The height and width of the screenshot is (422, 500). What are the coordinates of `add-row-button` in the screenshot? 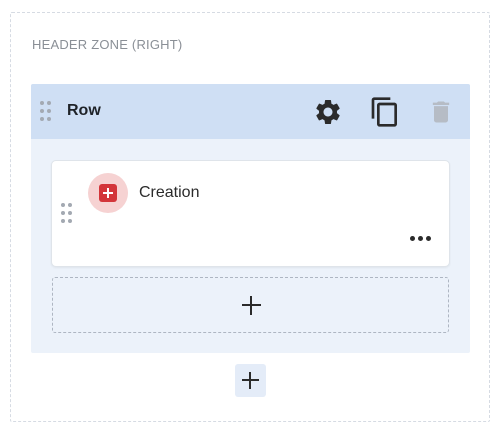 It's located at (250, 380).